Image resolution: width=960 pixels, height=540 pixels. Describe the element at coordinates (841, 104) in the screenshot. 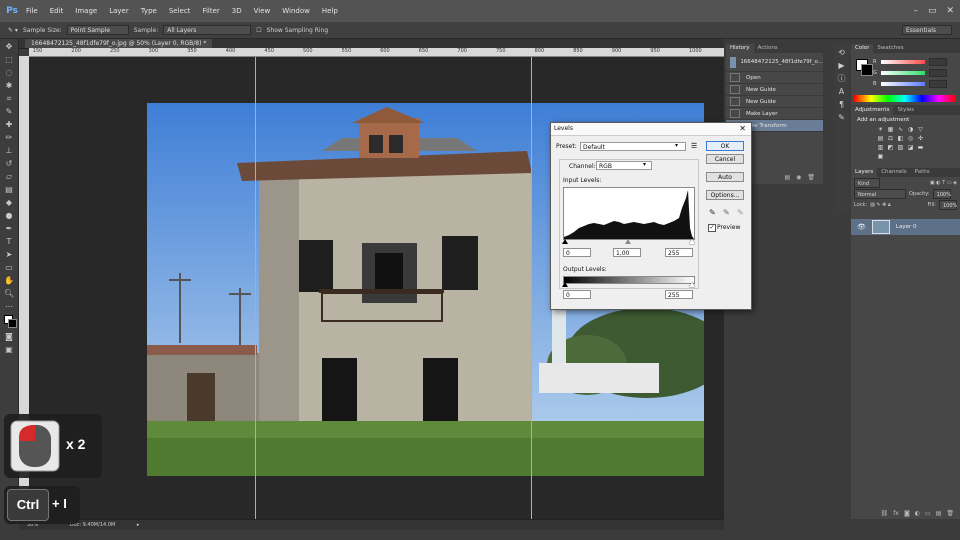

I see `paragraph-icon: ¶` at that location.